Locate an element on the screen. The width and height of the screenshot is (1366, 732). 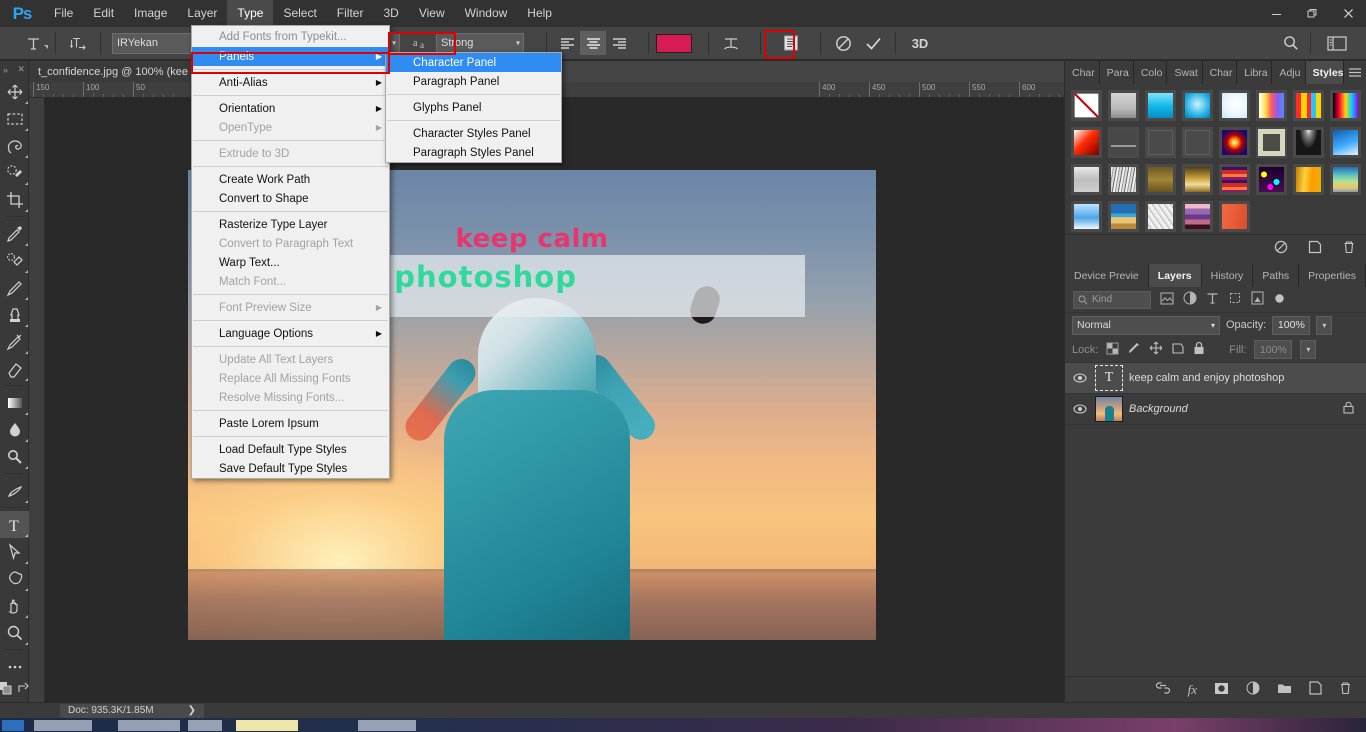
lasso-tool-icon is located at coordinates (14, 145).